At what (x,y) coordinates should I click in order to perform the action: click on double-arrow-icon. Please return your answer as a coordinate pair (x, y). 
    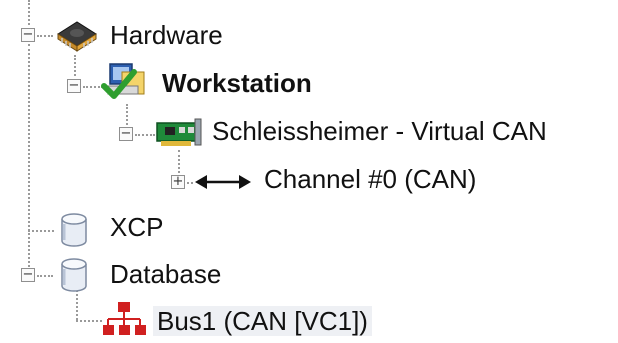
    Looking at the image, I should click on (223, 182).